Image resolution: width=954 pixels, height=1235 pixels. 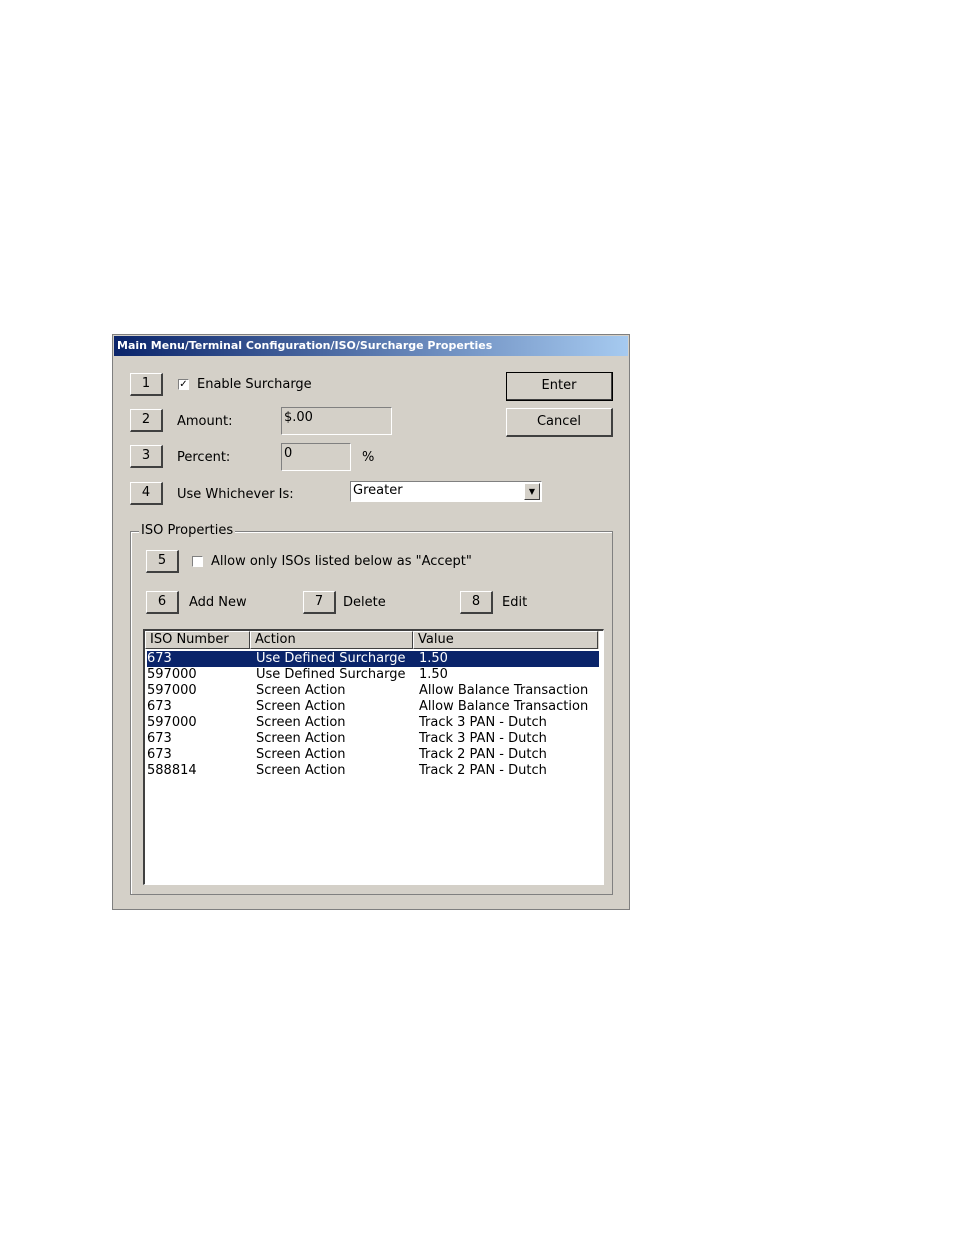 What do you see at coordinates (187, 530) in the screenshot?
I see `iso-properties-title: ISO Properties` at bounding box center [187, 530].